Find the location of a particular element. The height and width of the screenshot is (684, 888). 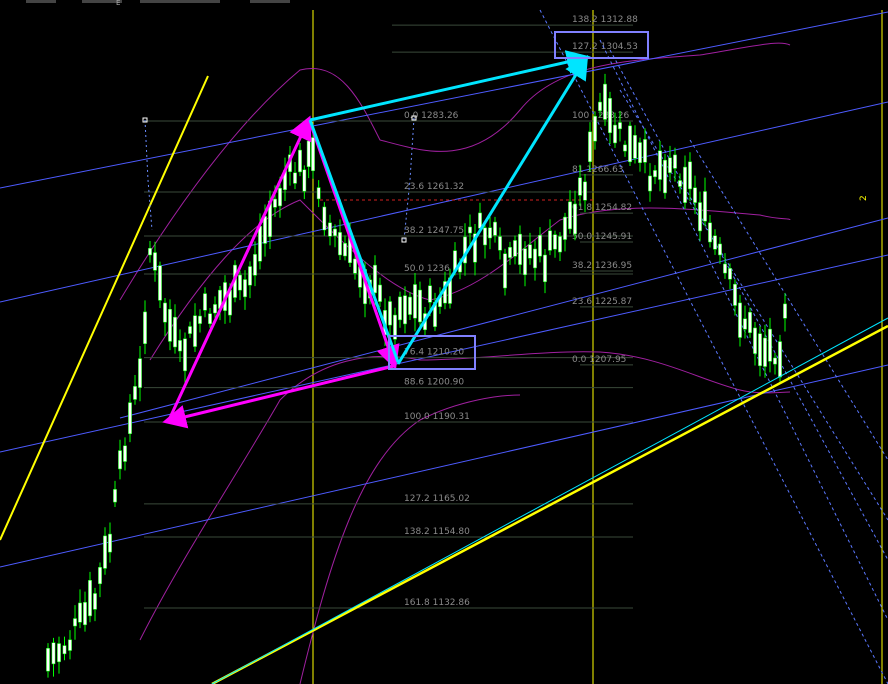

fib-label-right: 50.0 1245.91 is located at coordinates (602, 237).